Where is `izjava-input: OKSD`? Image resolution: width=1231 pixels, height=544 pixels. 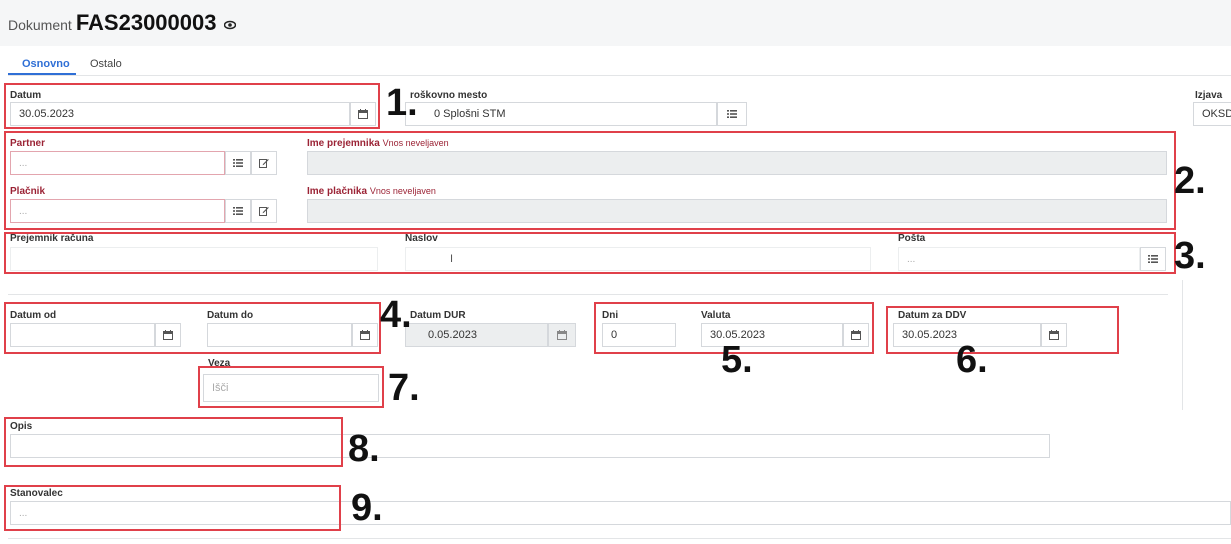 izjava-input: OKSD is located at coordinates (1212, 114).